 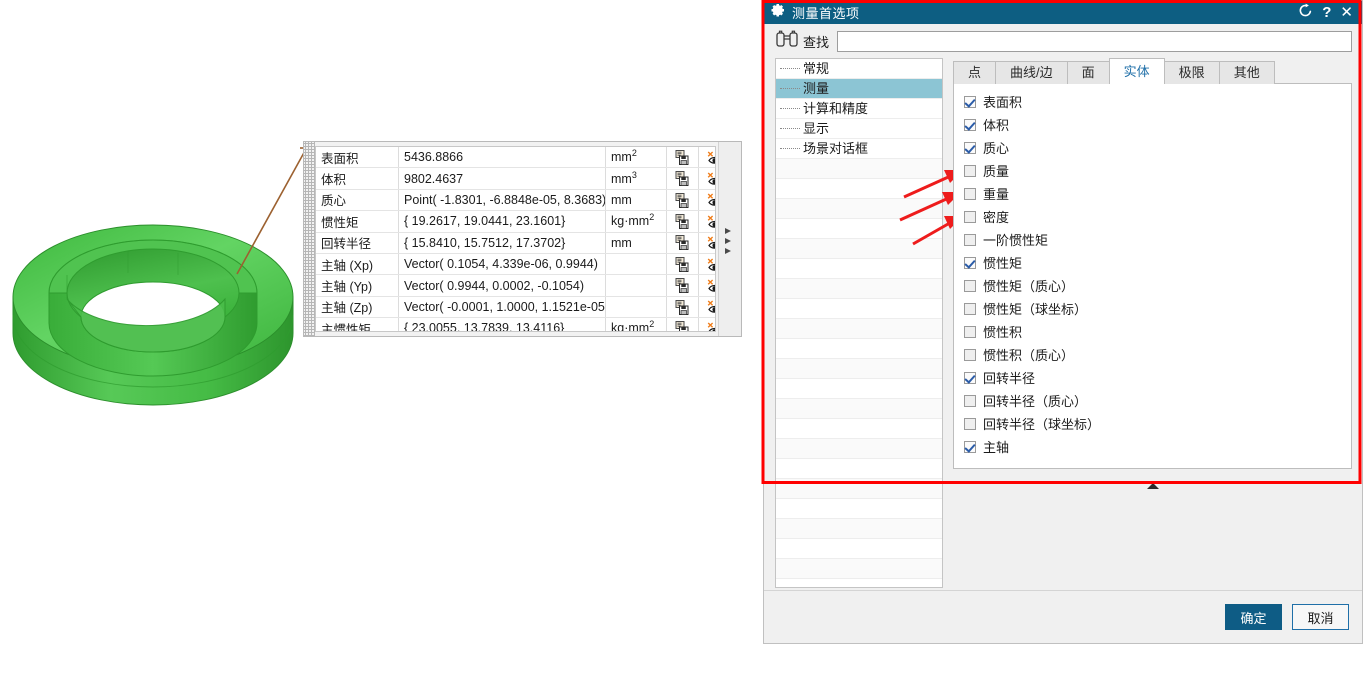 What do you see at coordinates (1157, 101) in the screenshot?
I see `checkbox-row-0: 表面积` at bounding box center [1157, 101].